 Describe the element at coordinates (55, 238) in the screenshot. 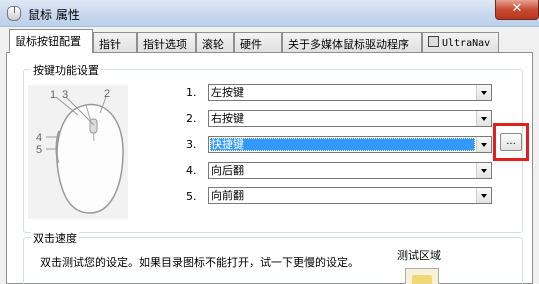

I see `group-title-double-click: 双击速度` at that location.